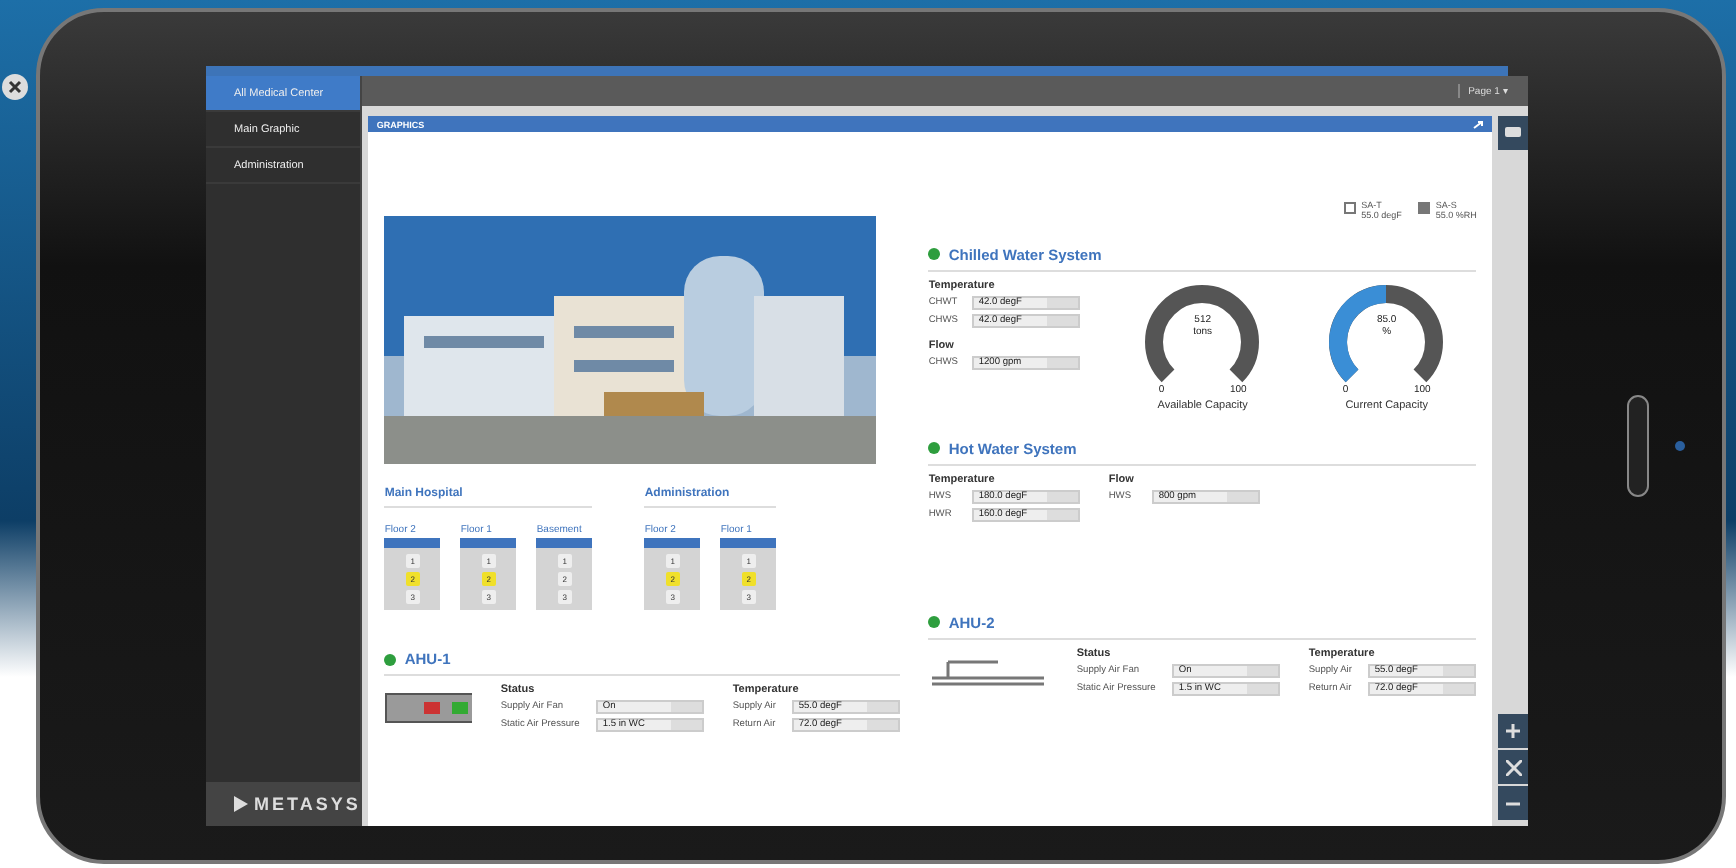 Image resolution: width=1736 pixels, height=868 pixels. Describe the element at coordinates (1478, 124) in the screenshot. I see `expand-icon` at that location.